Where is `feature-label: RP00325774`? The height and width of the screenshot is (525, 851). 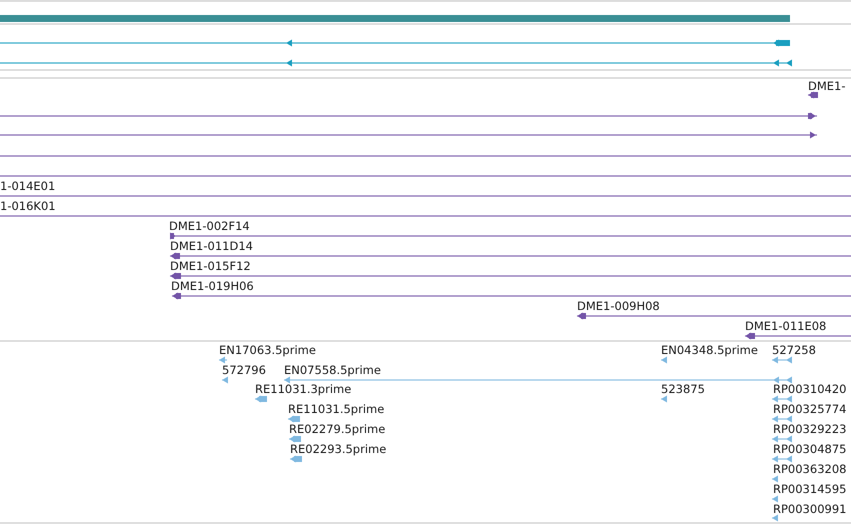
feature-label: RP00325774 is located at coordinates (809, 409).